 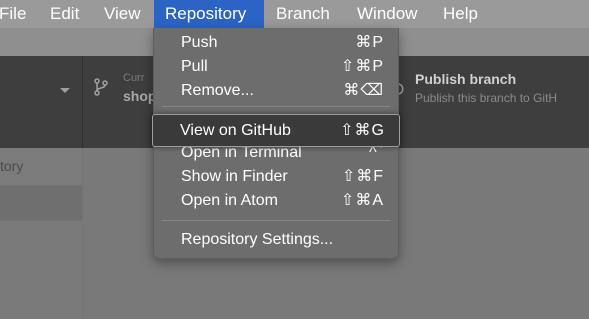 What do you see at coordinates (199, 42) in the screenshot?
I see `menu-item-label: Push` at bounding box center [199, 42].